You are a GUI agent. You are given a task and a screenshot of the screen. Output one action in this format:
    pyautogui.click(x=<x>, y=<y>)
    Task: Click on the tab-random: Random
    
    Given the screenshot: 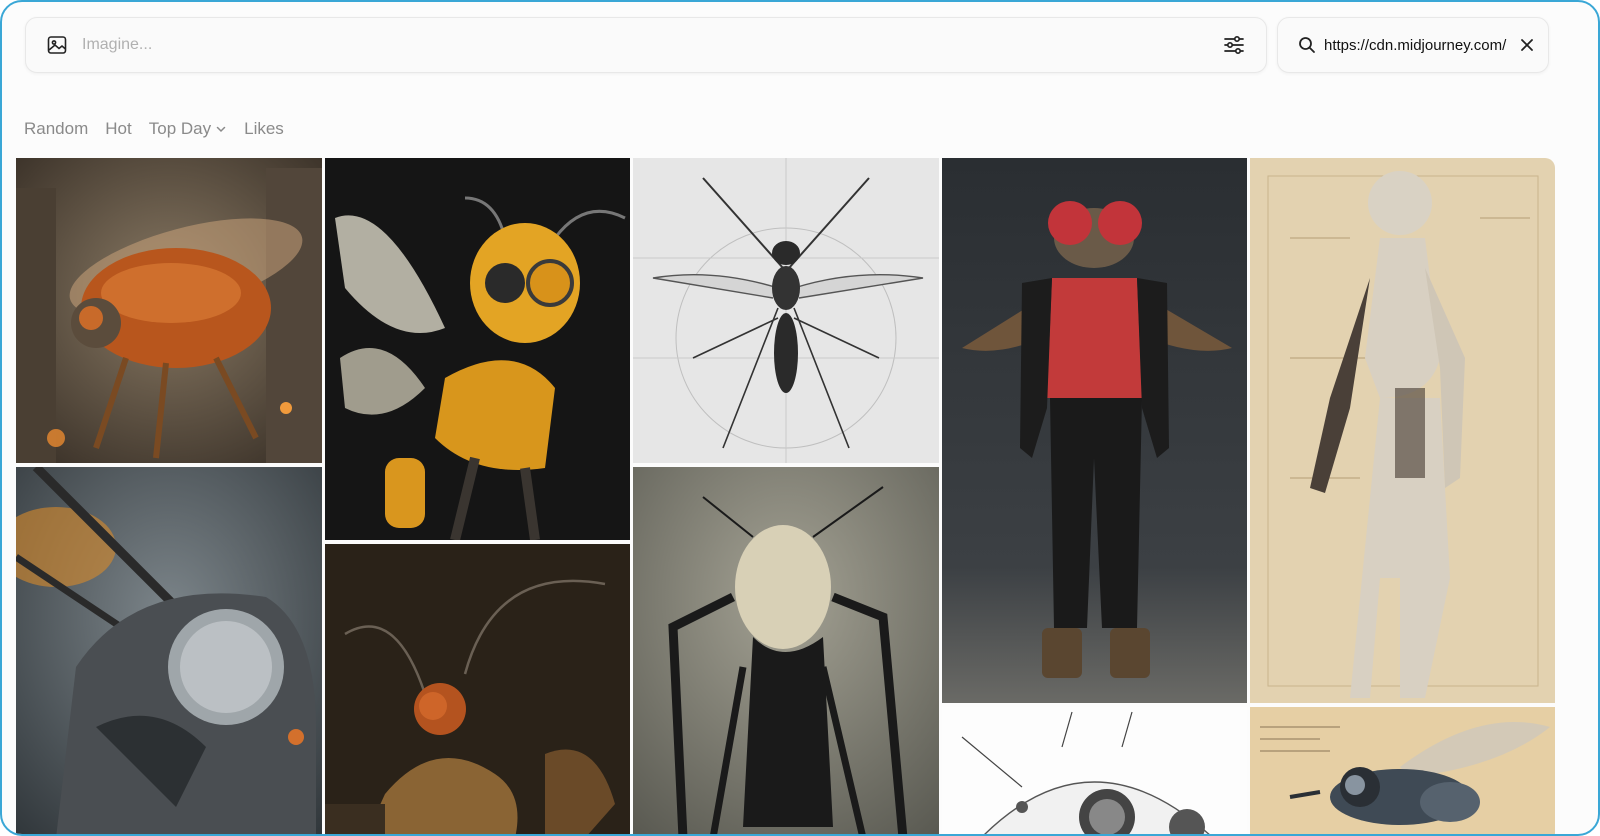 What is the action you would take?
    pyautogui.click(x=56, y=129)
    